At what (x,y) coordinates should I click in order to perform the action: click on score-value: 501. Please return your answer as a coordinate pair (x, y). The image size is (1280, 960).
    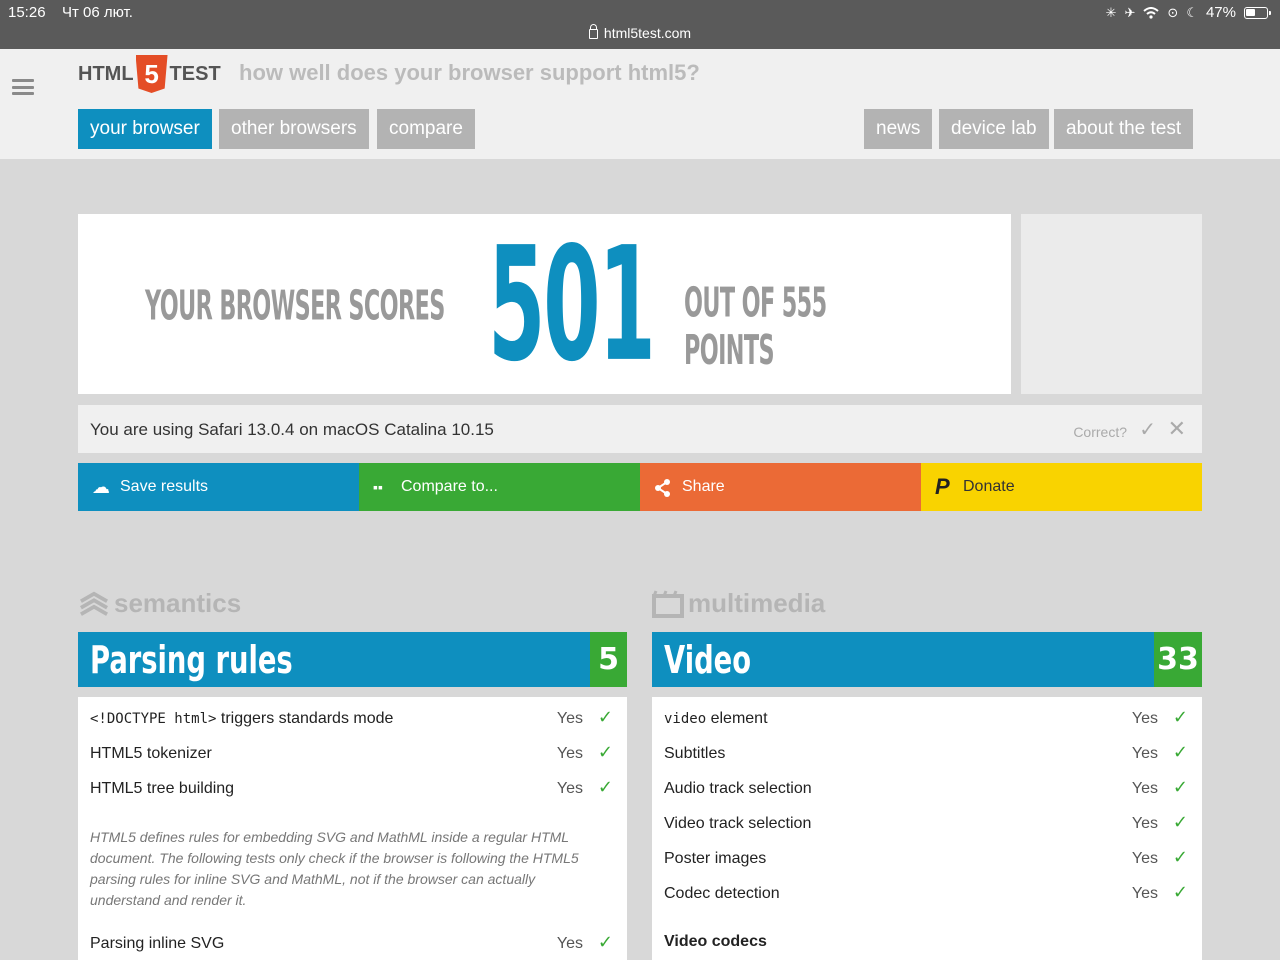
    Looking at the image, I should click on (572, 305).